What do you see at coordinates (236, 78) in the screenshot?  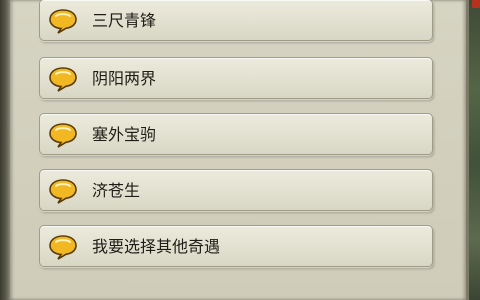 I see `dialog-option-2: 阴阳两界` at bounding box center [236, 78].